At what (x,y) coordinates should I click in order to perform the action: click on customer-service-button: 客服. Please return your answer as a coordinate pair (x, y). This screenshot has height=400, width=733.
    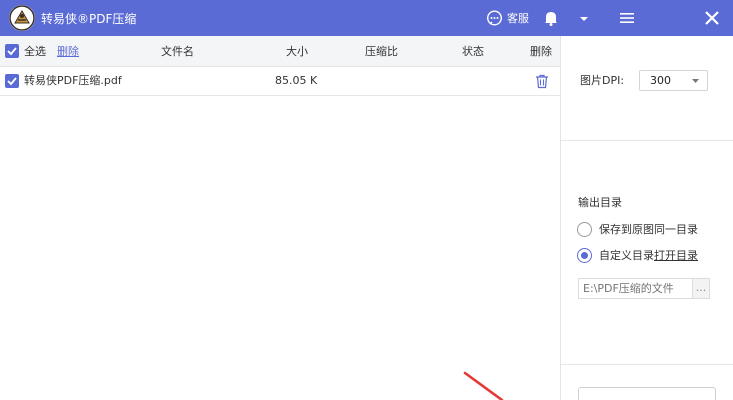
    Looking at the image, I should click on (507, 18).